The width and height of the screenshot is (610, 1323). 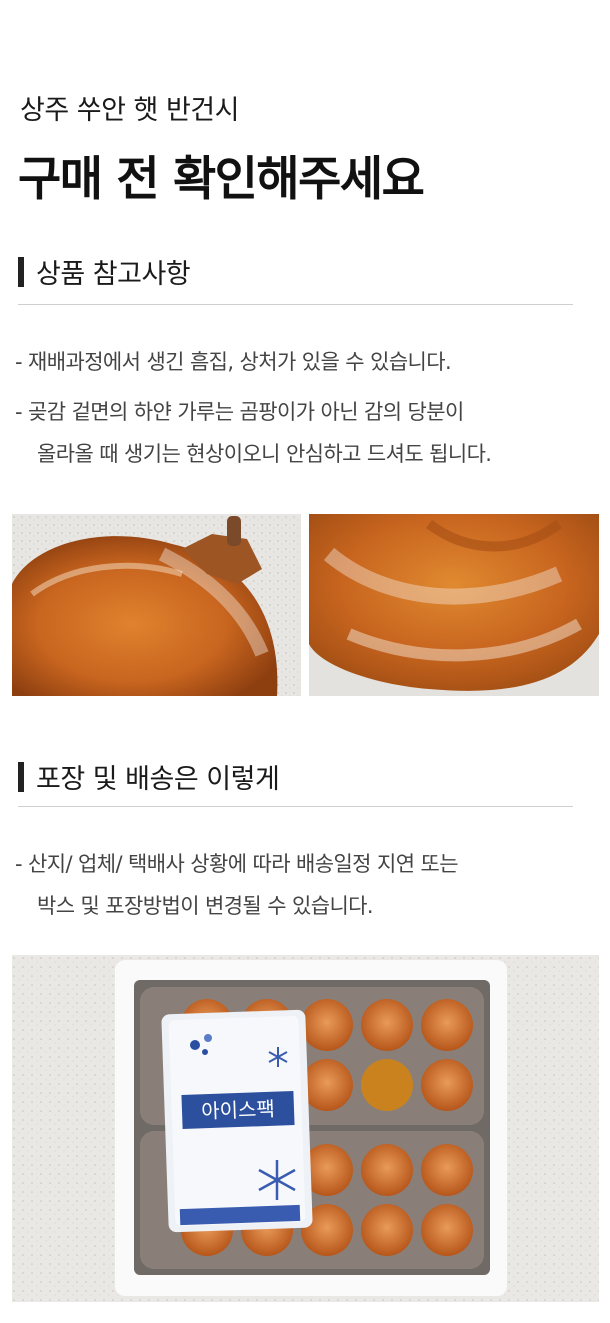 I want to click on page-subtitle: 상주 쑤안 햇 반건시, so click(x=129, y=110).